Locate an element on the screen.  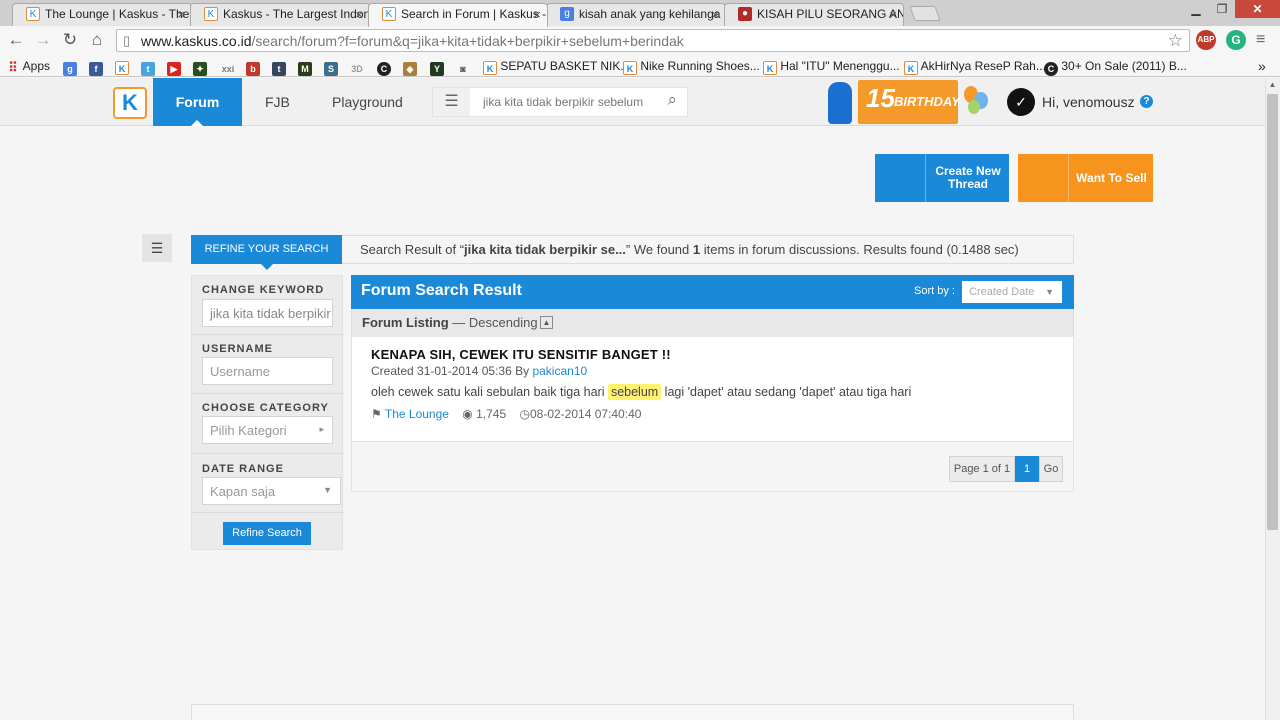
browser-tab: ● KISAH PILU SEORANG AN × is located at coordinates (814, 14).